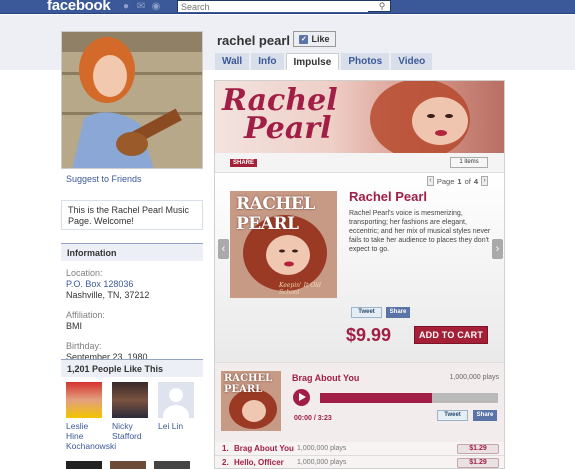 The width and height of the screenshot is (575, 469). What do you see at coordinates (264, 449) in the screenshot?
I see `track-title: Brag About You` at bounding box center [264, 449].